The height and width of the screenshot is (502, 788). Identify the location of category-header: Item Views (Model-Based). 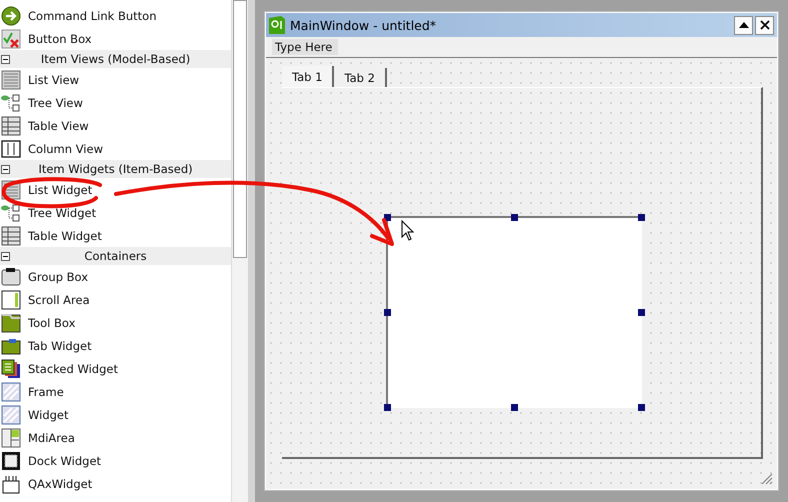
(116, 59).